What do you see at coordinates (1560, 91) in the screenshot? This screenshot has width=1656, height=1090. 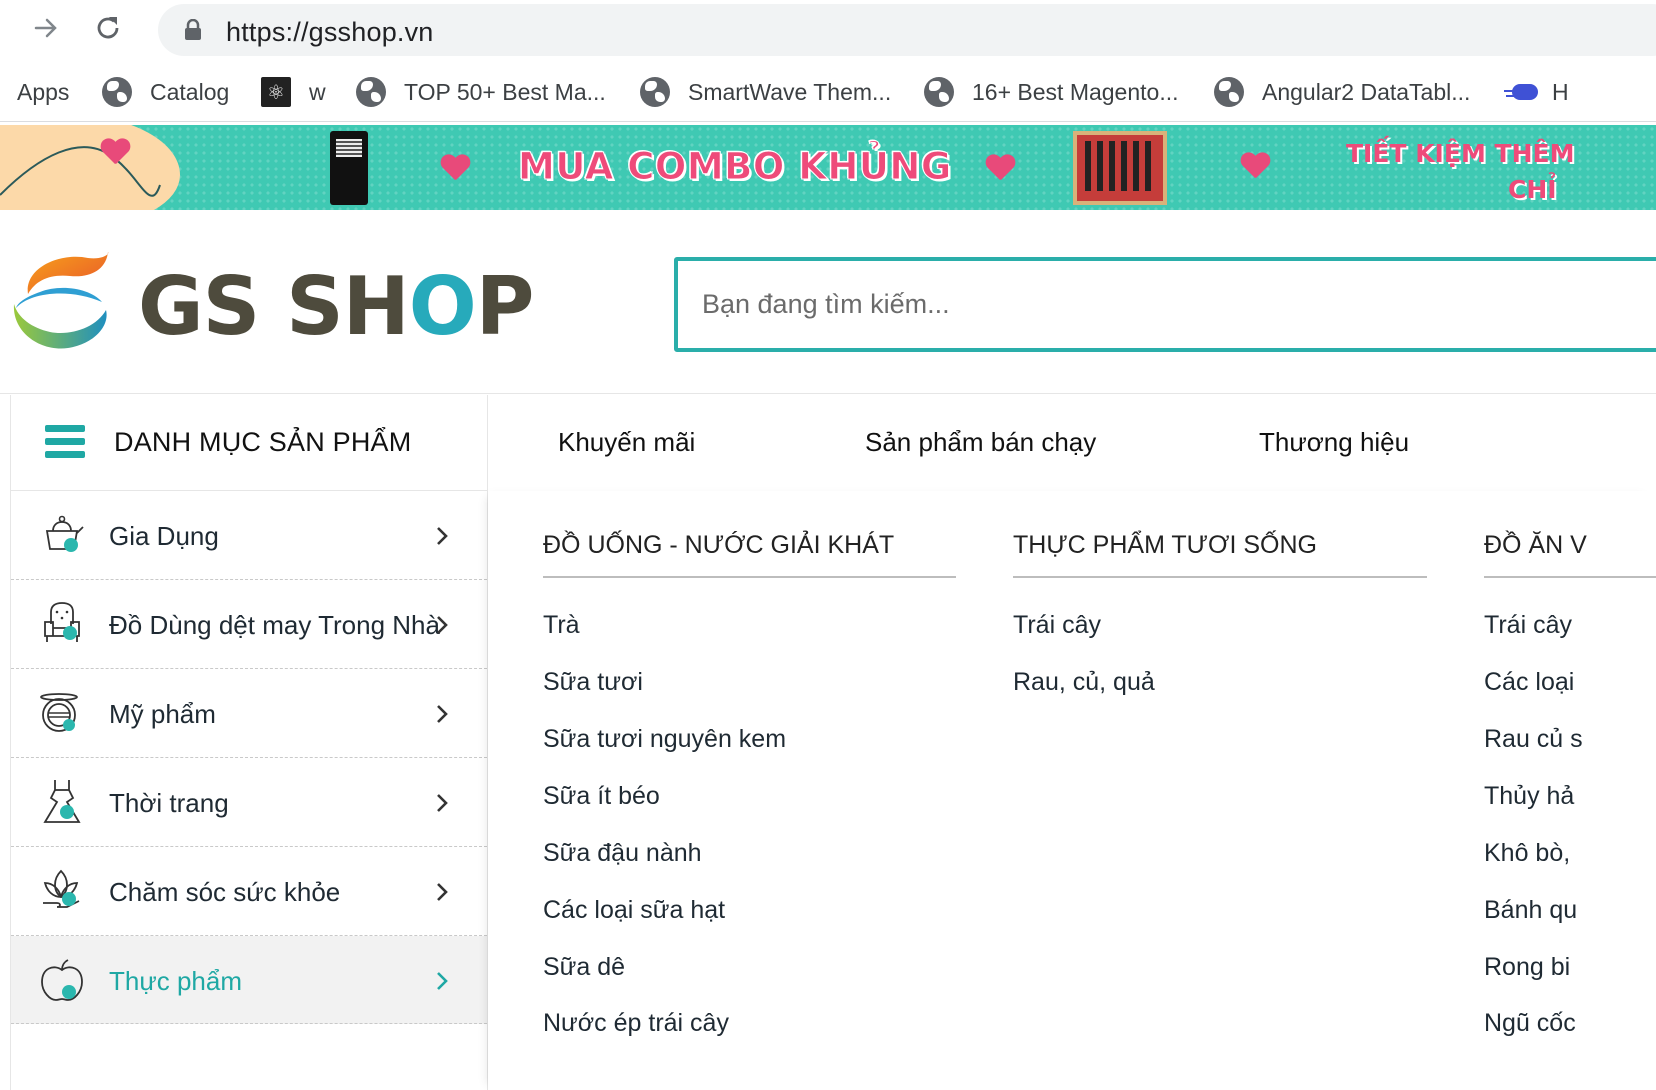 I see `bookmark-label: H` at bounding box center [1560, 91].